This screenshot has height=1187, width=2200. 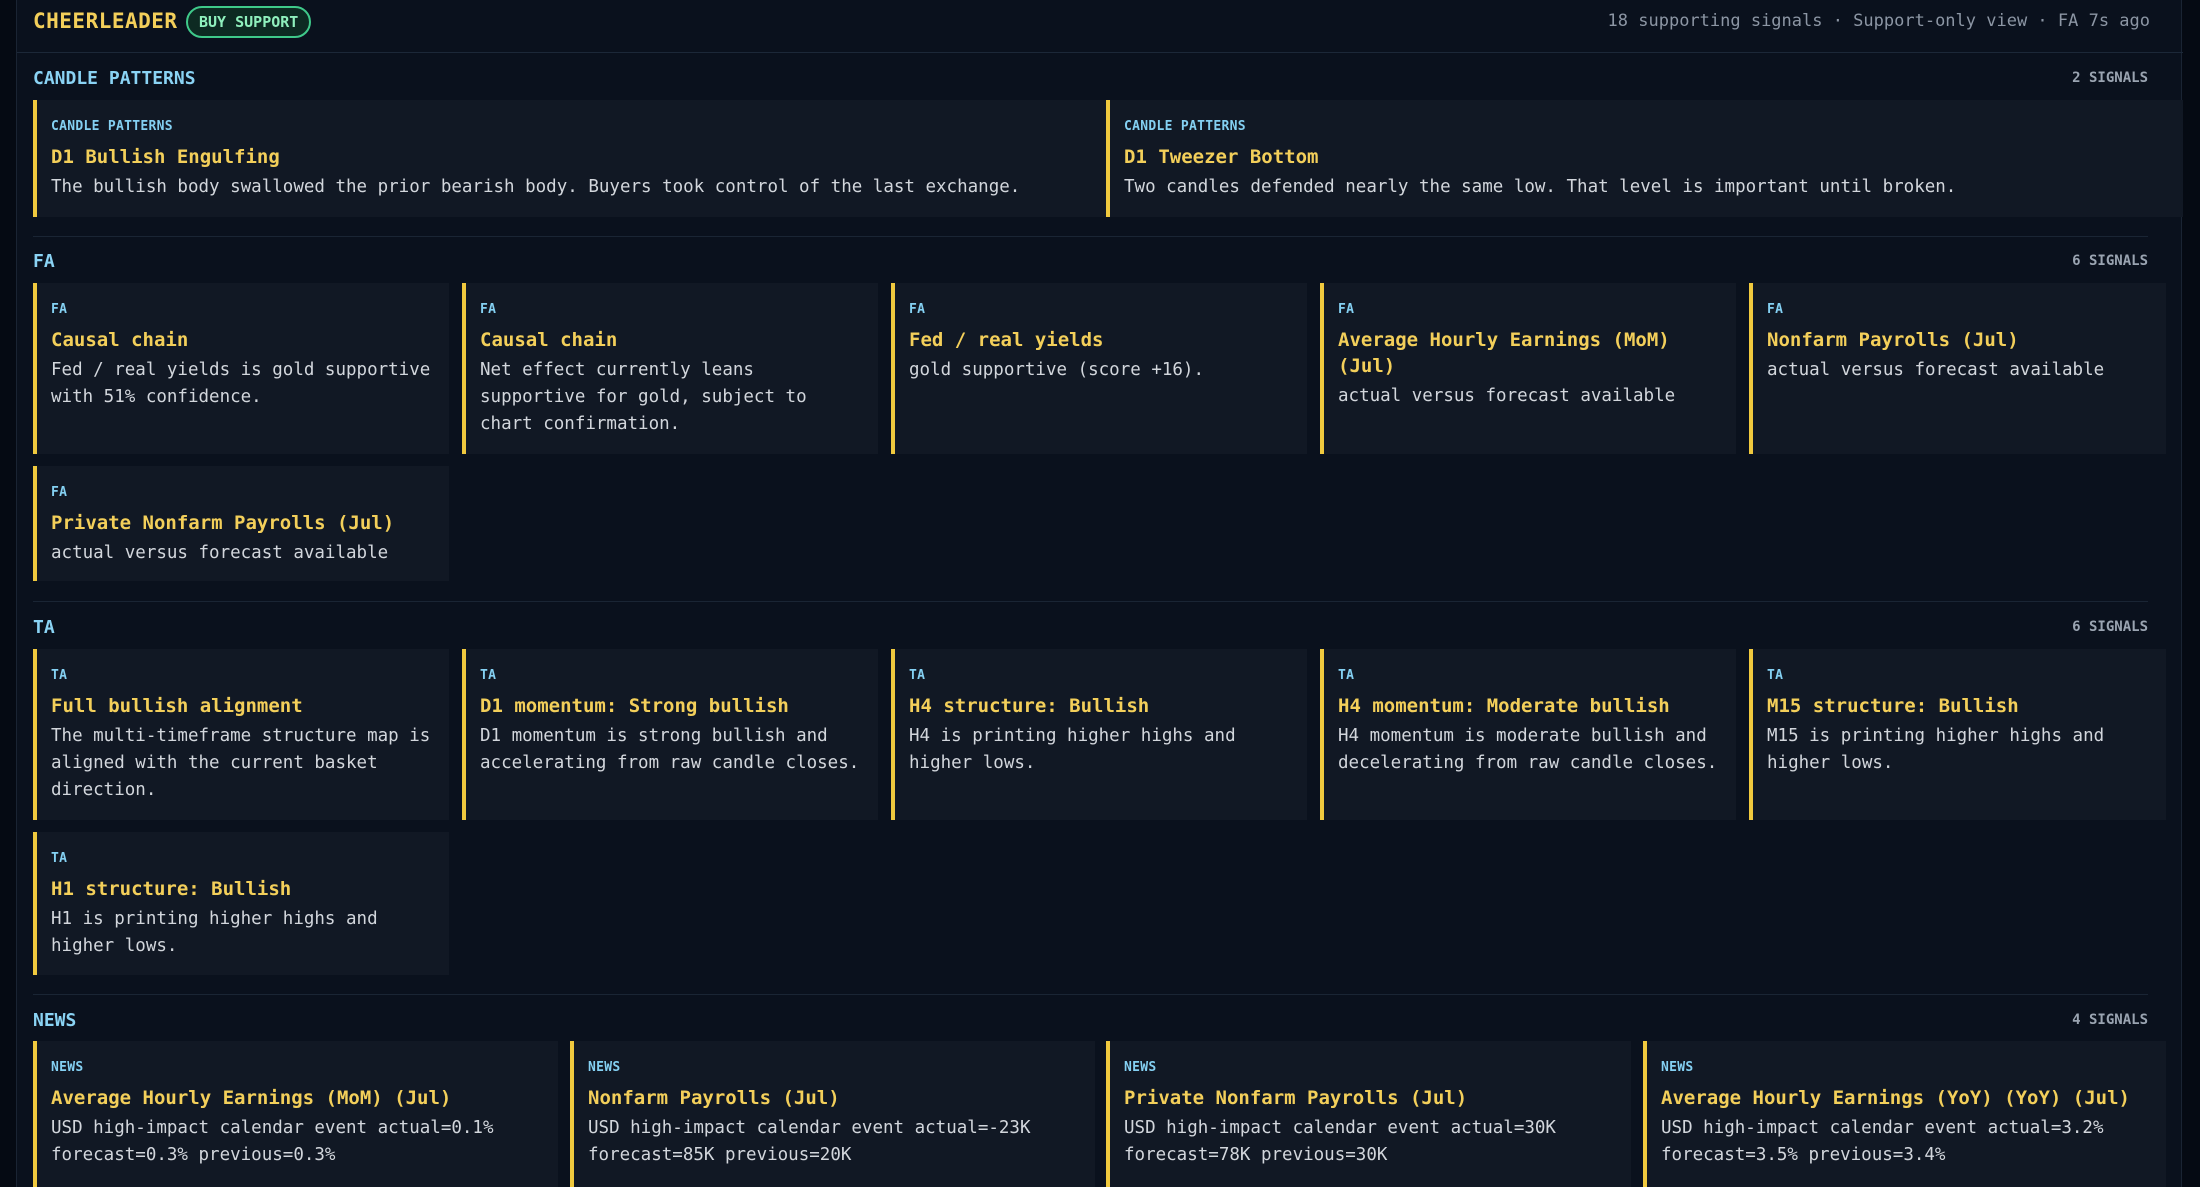 What do you see at coordinates (634, 706) in the screenshot?
I see `card-title: D1 momentum: Strong bullish` at bounding box center [634, 706].